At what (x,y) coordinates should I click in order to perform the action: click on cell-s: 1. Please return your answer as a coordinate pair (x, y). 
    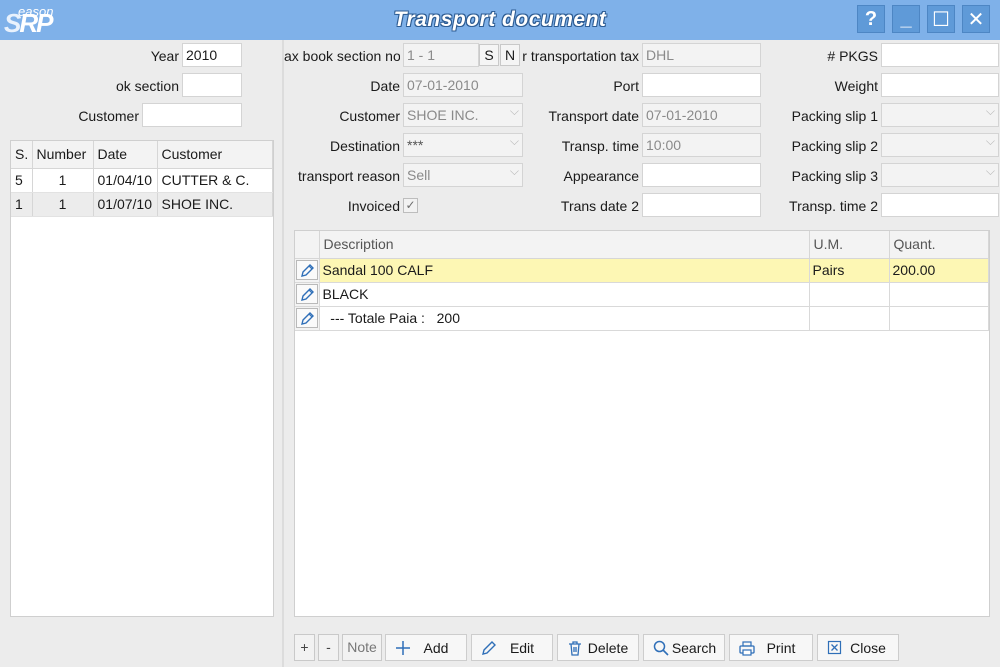
    Looking at the image, I should click on (22, 204).